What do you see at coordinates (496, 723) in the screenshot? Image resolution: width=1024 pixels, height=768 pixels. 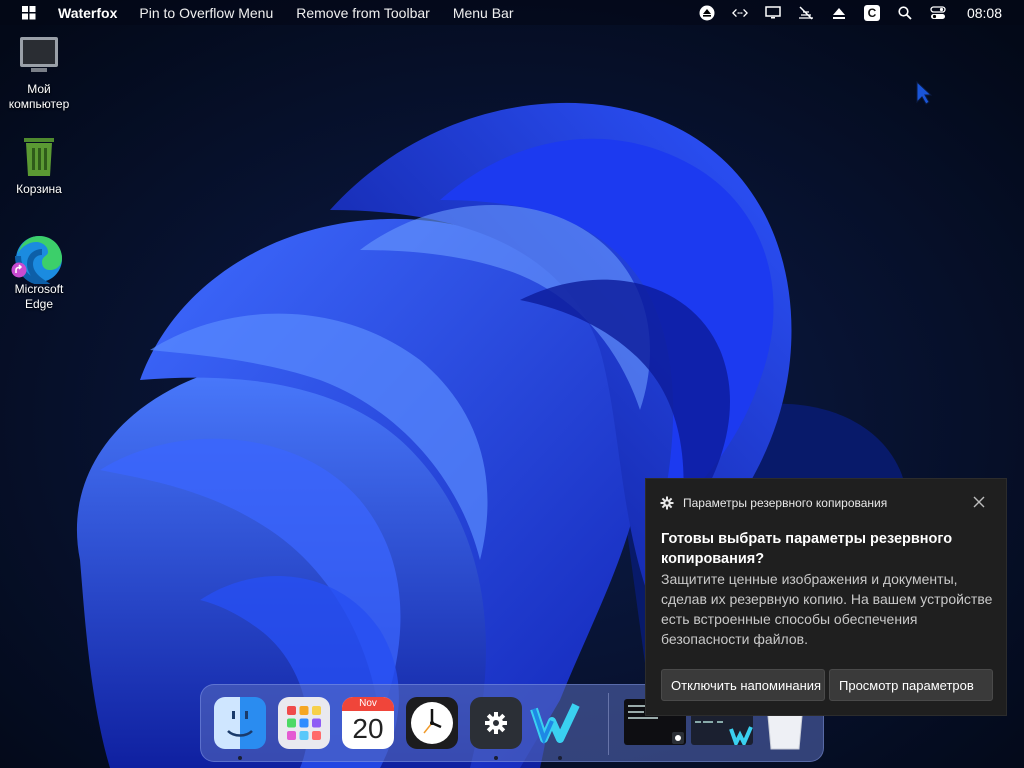 I see `settings-icon` at bounding box center [496, 723].